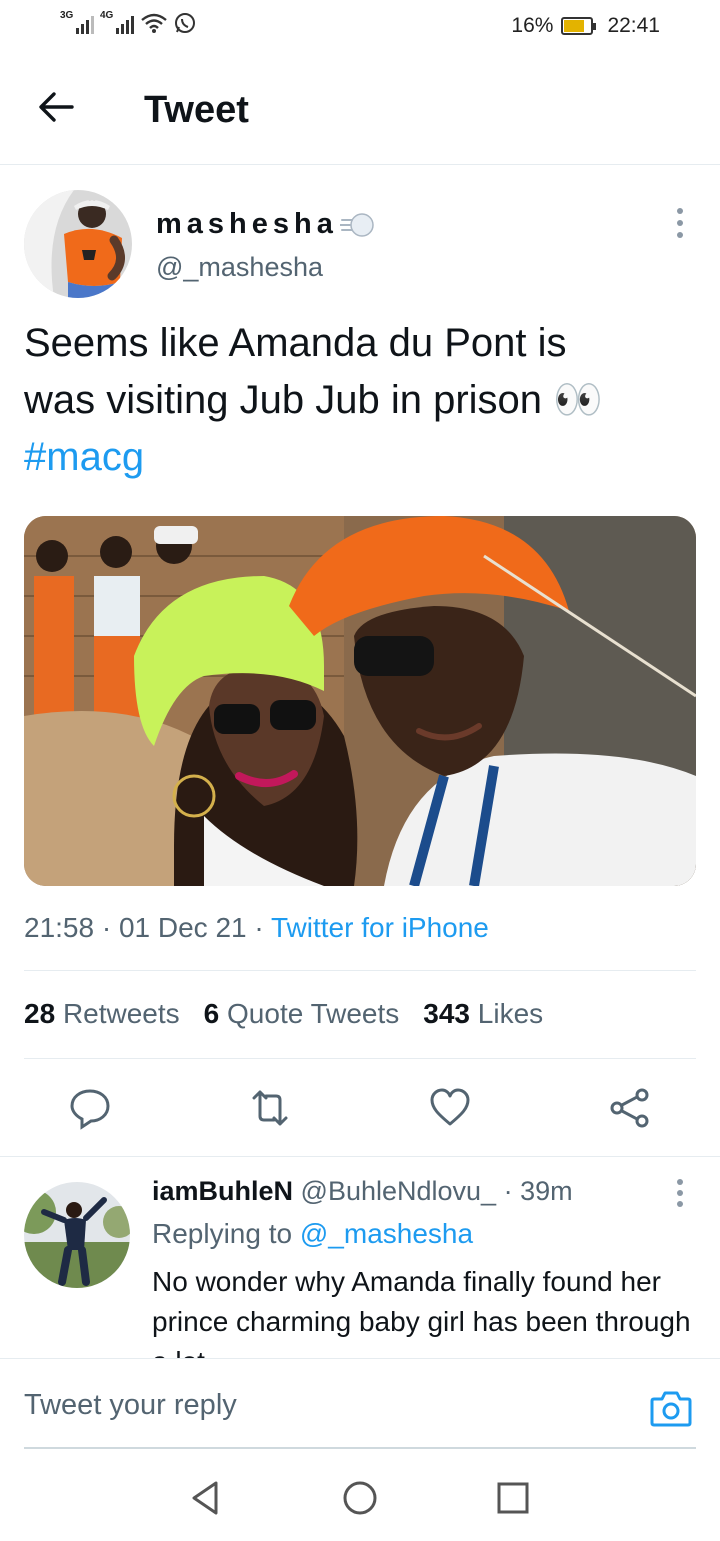 This screenshot has width=720, height=1541. What do you see at coordinates (579, 26) in the screenshot?
I see `battery-icon` at bounding box center [579, 26].